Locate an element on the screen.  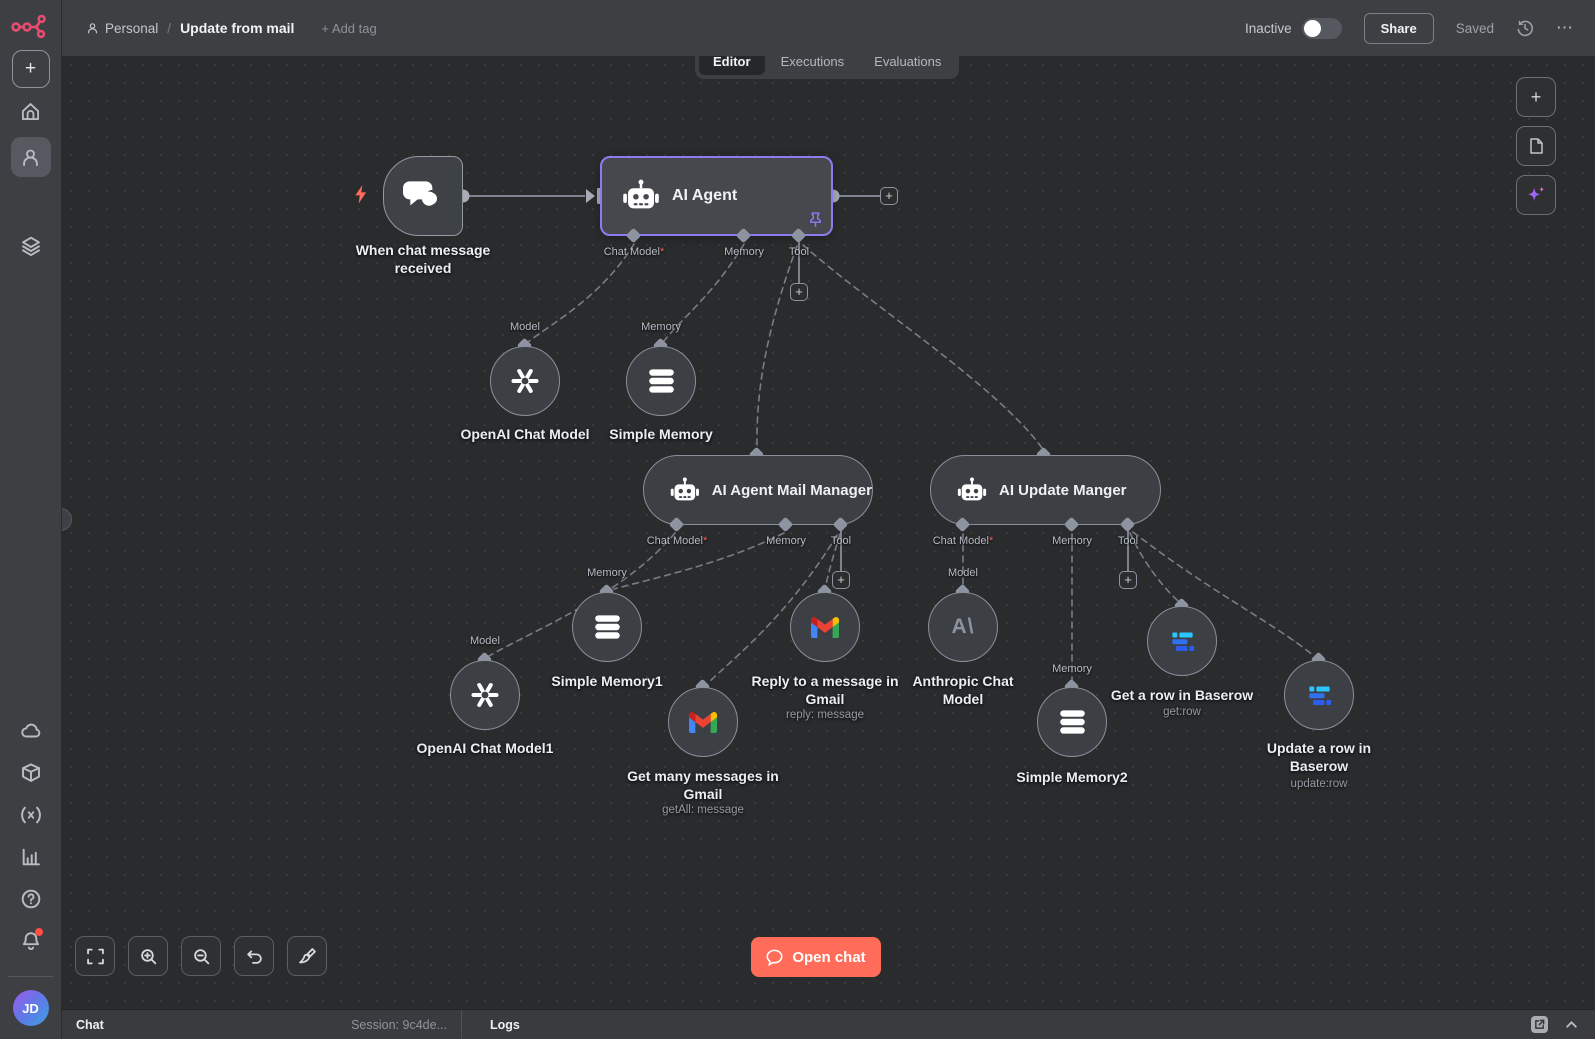
ai-assistant-button is located at coordinates (1536, 195).